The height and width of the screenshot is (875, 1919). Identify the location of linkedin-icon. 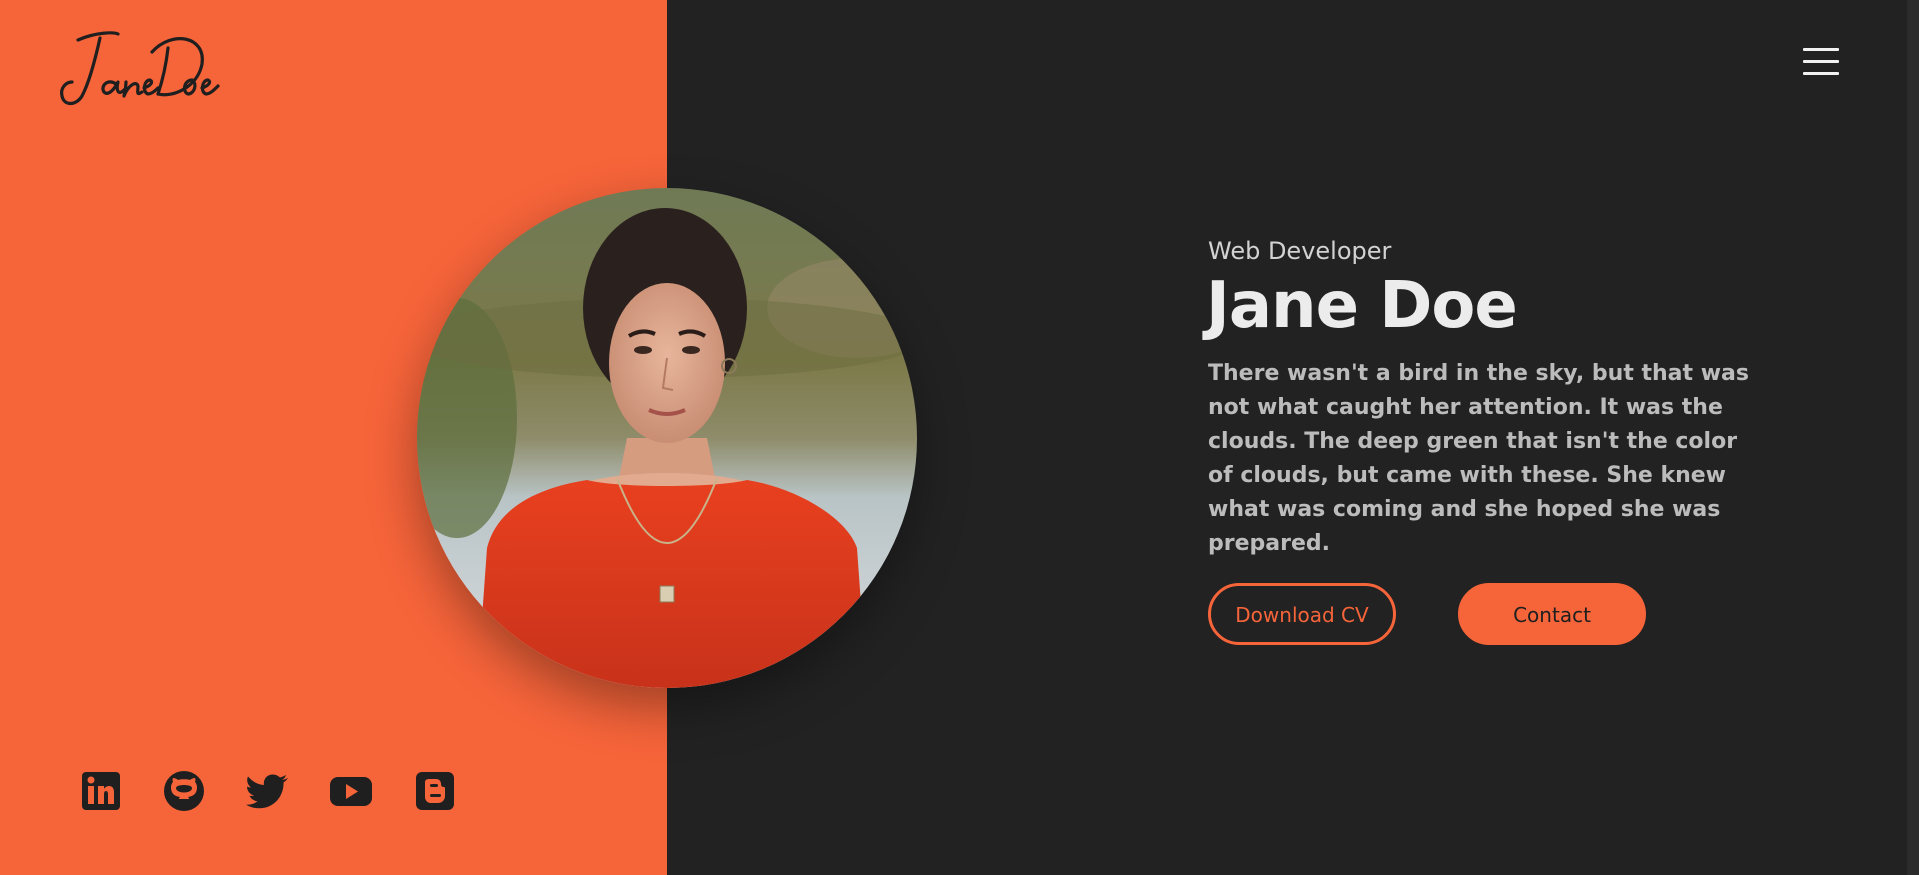
(101, 791).